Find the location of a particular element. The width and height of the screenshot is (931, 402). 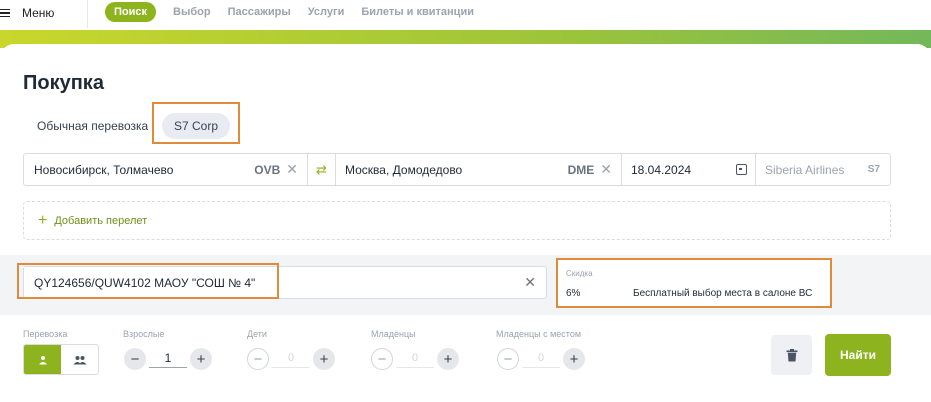

children-value: 0 is located at coordinates (291, 359).